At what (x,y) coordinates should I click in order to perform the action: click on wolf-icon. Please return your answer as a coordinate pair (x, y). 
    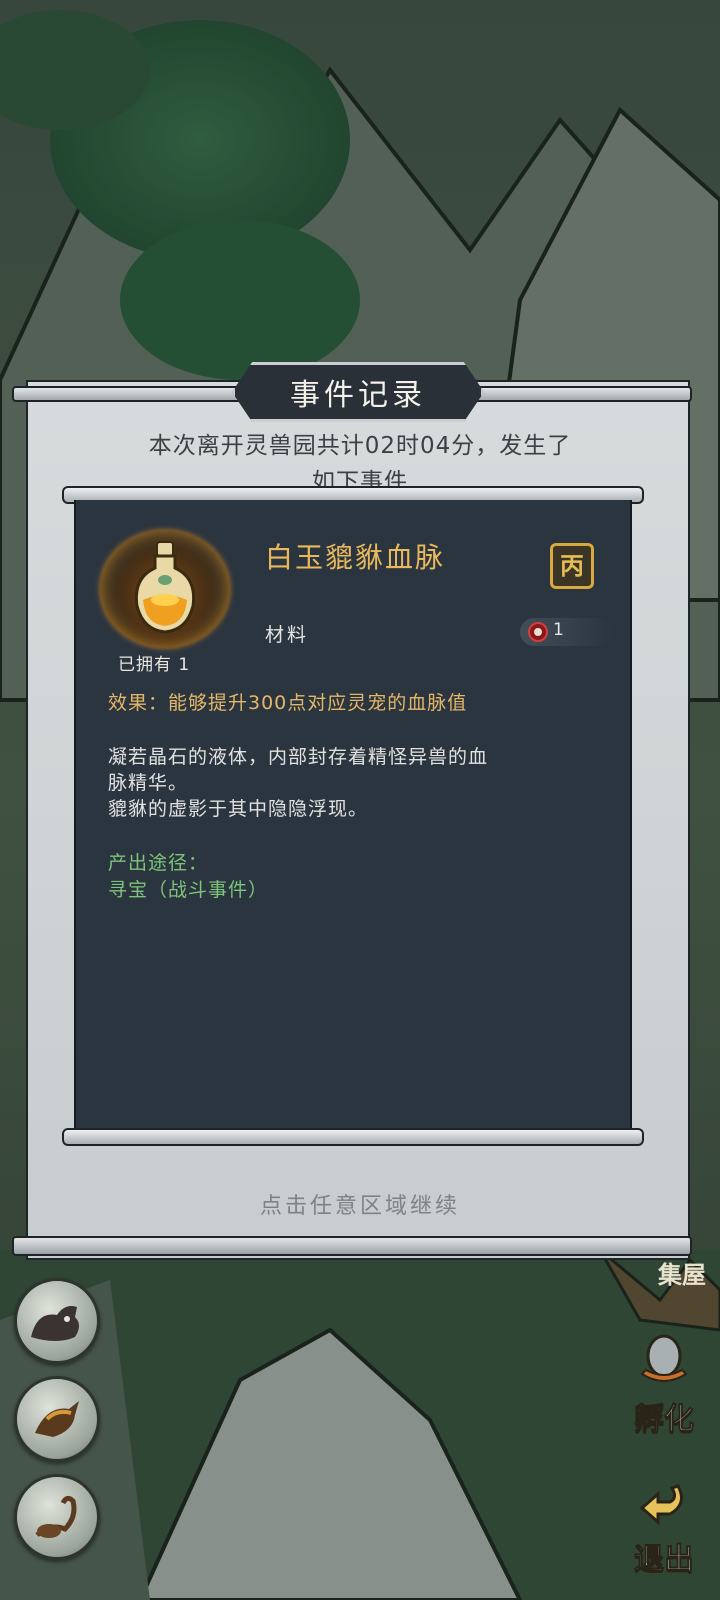
    Looking at the image, I should click on (55, 1323).